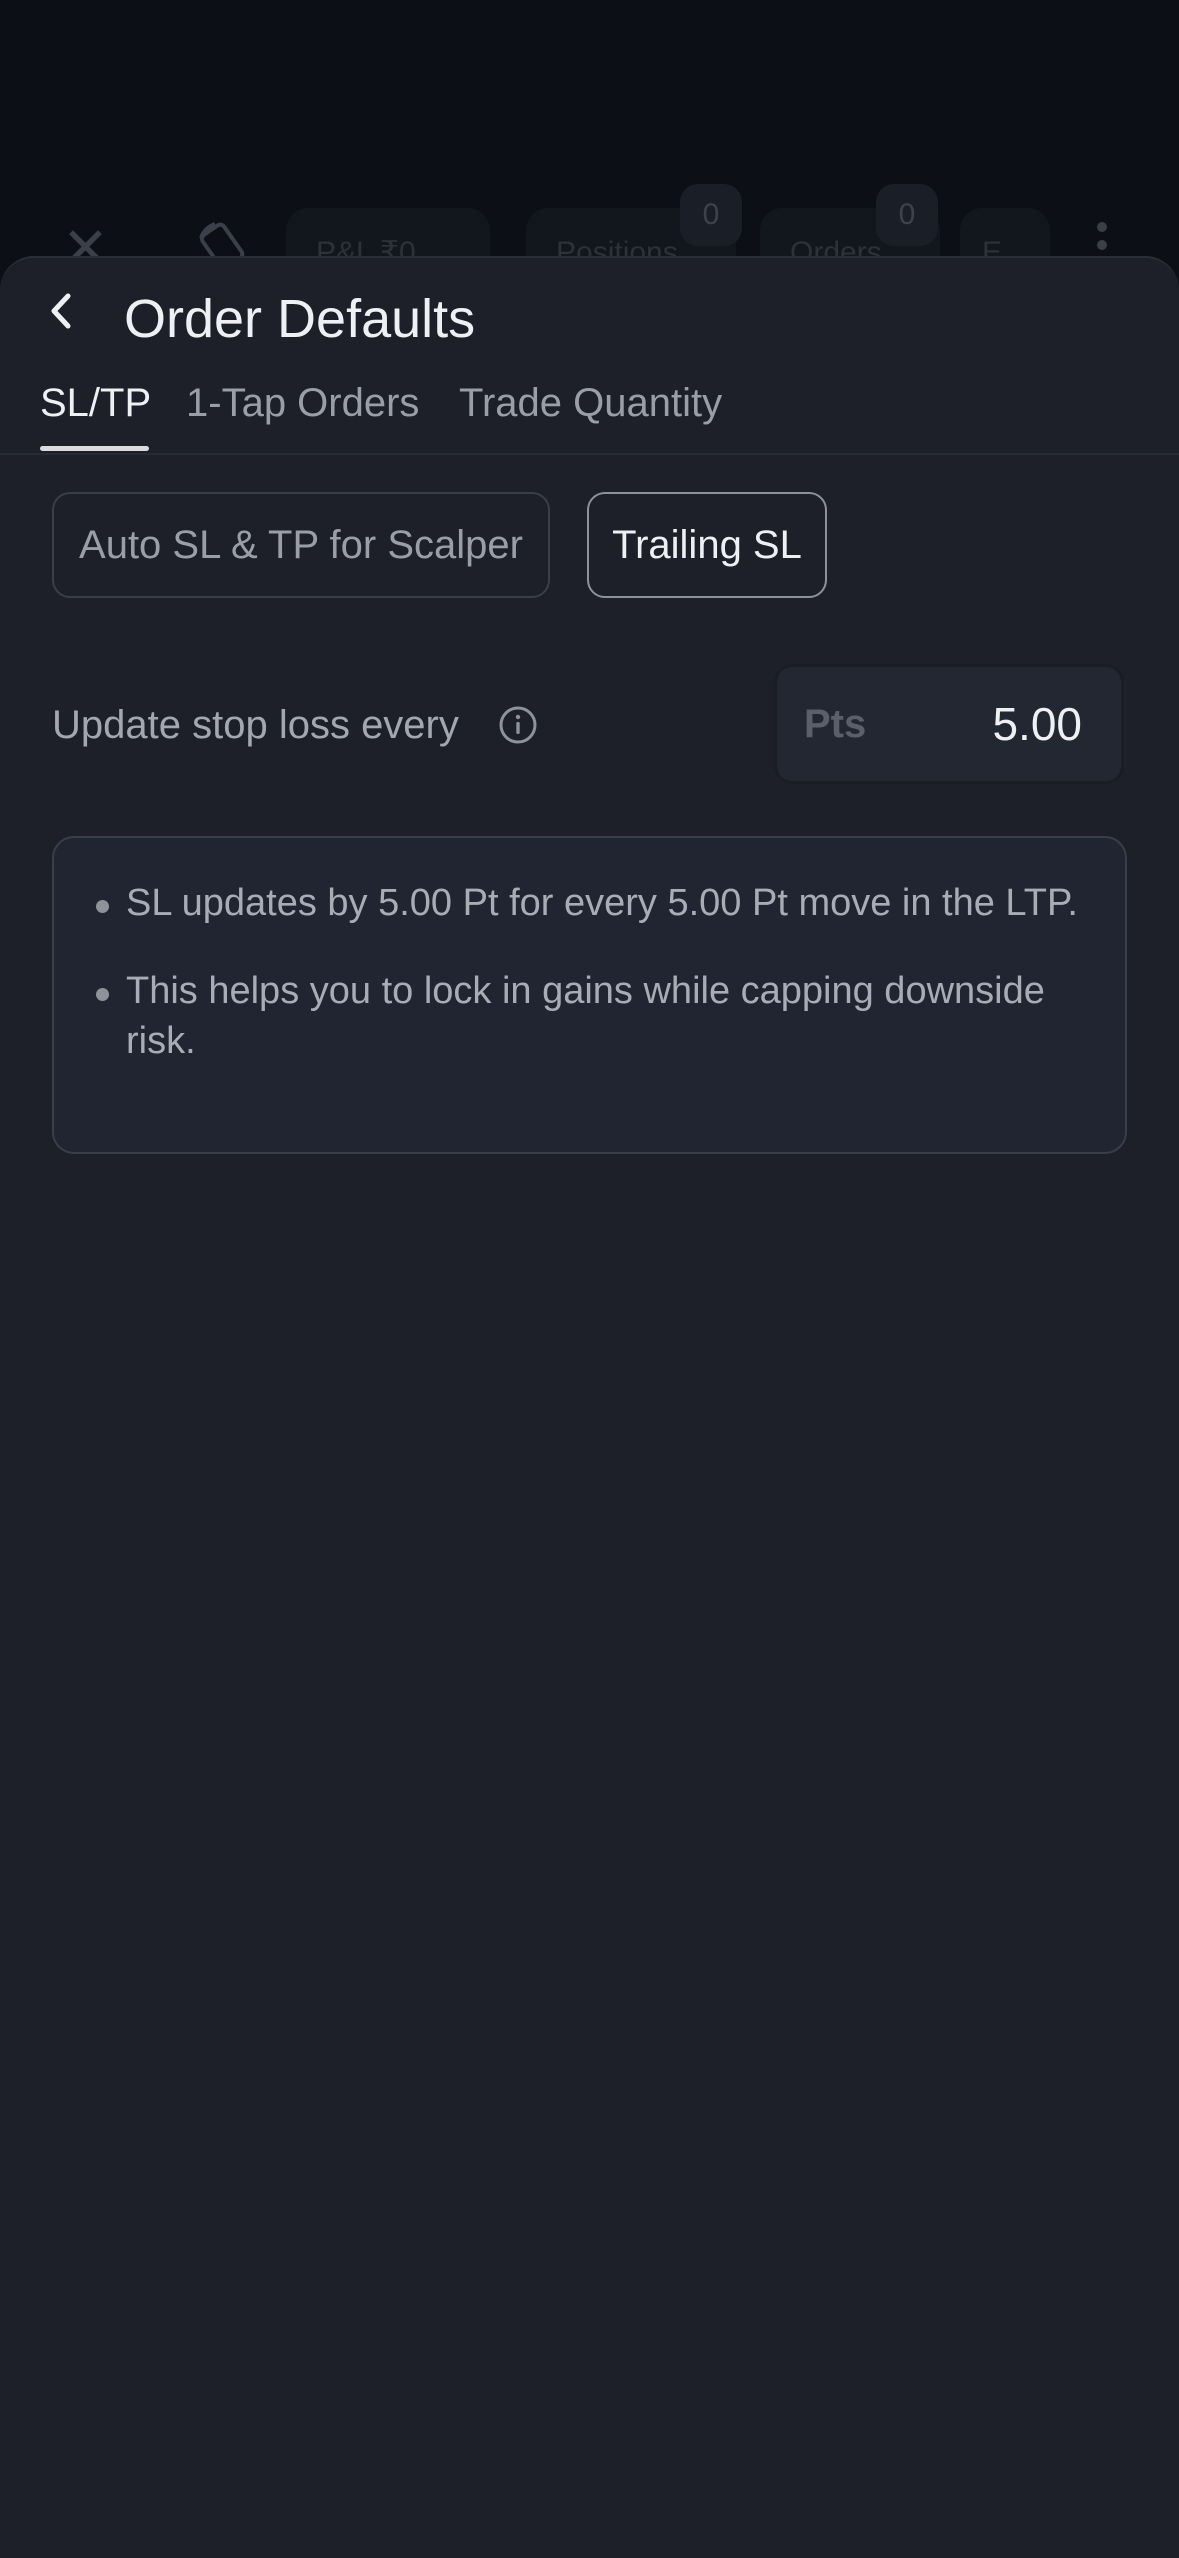 This screenshot has width=1179, height=2558. I want to click on trailing-points-input: Pts 5.00, so click(949, 724).